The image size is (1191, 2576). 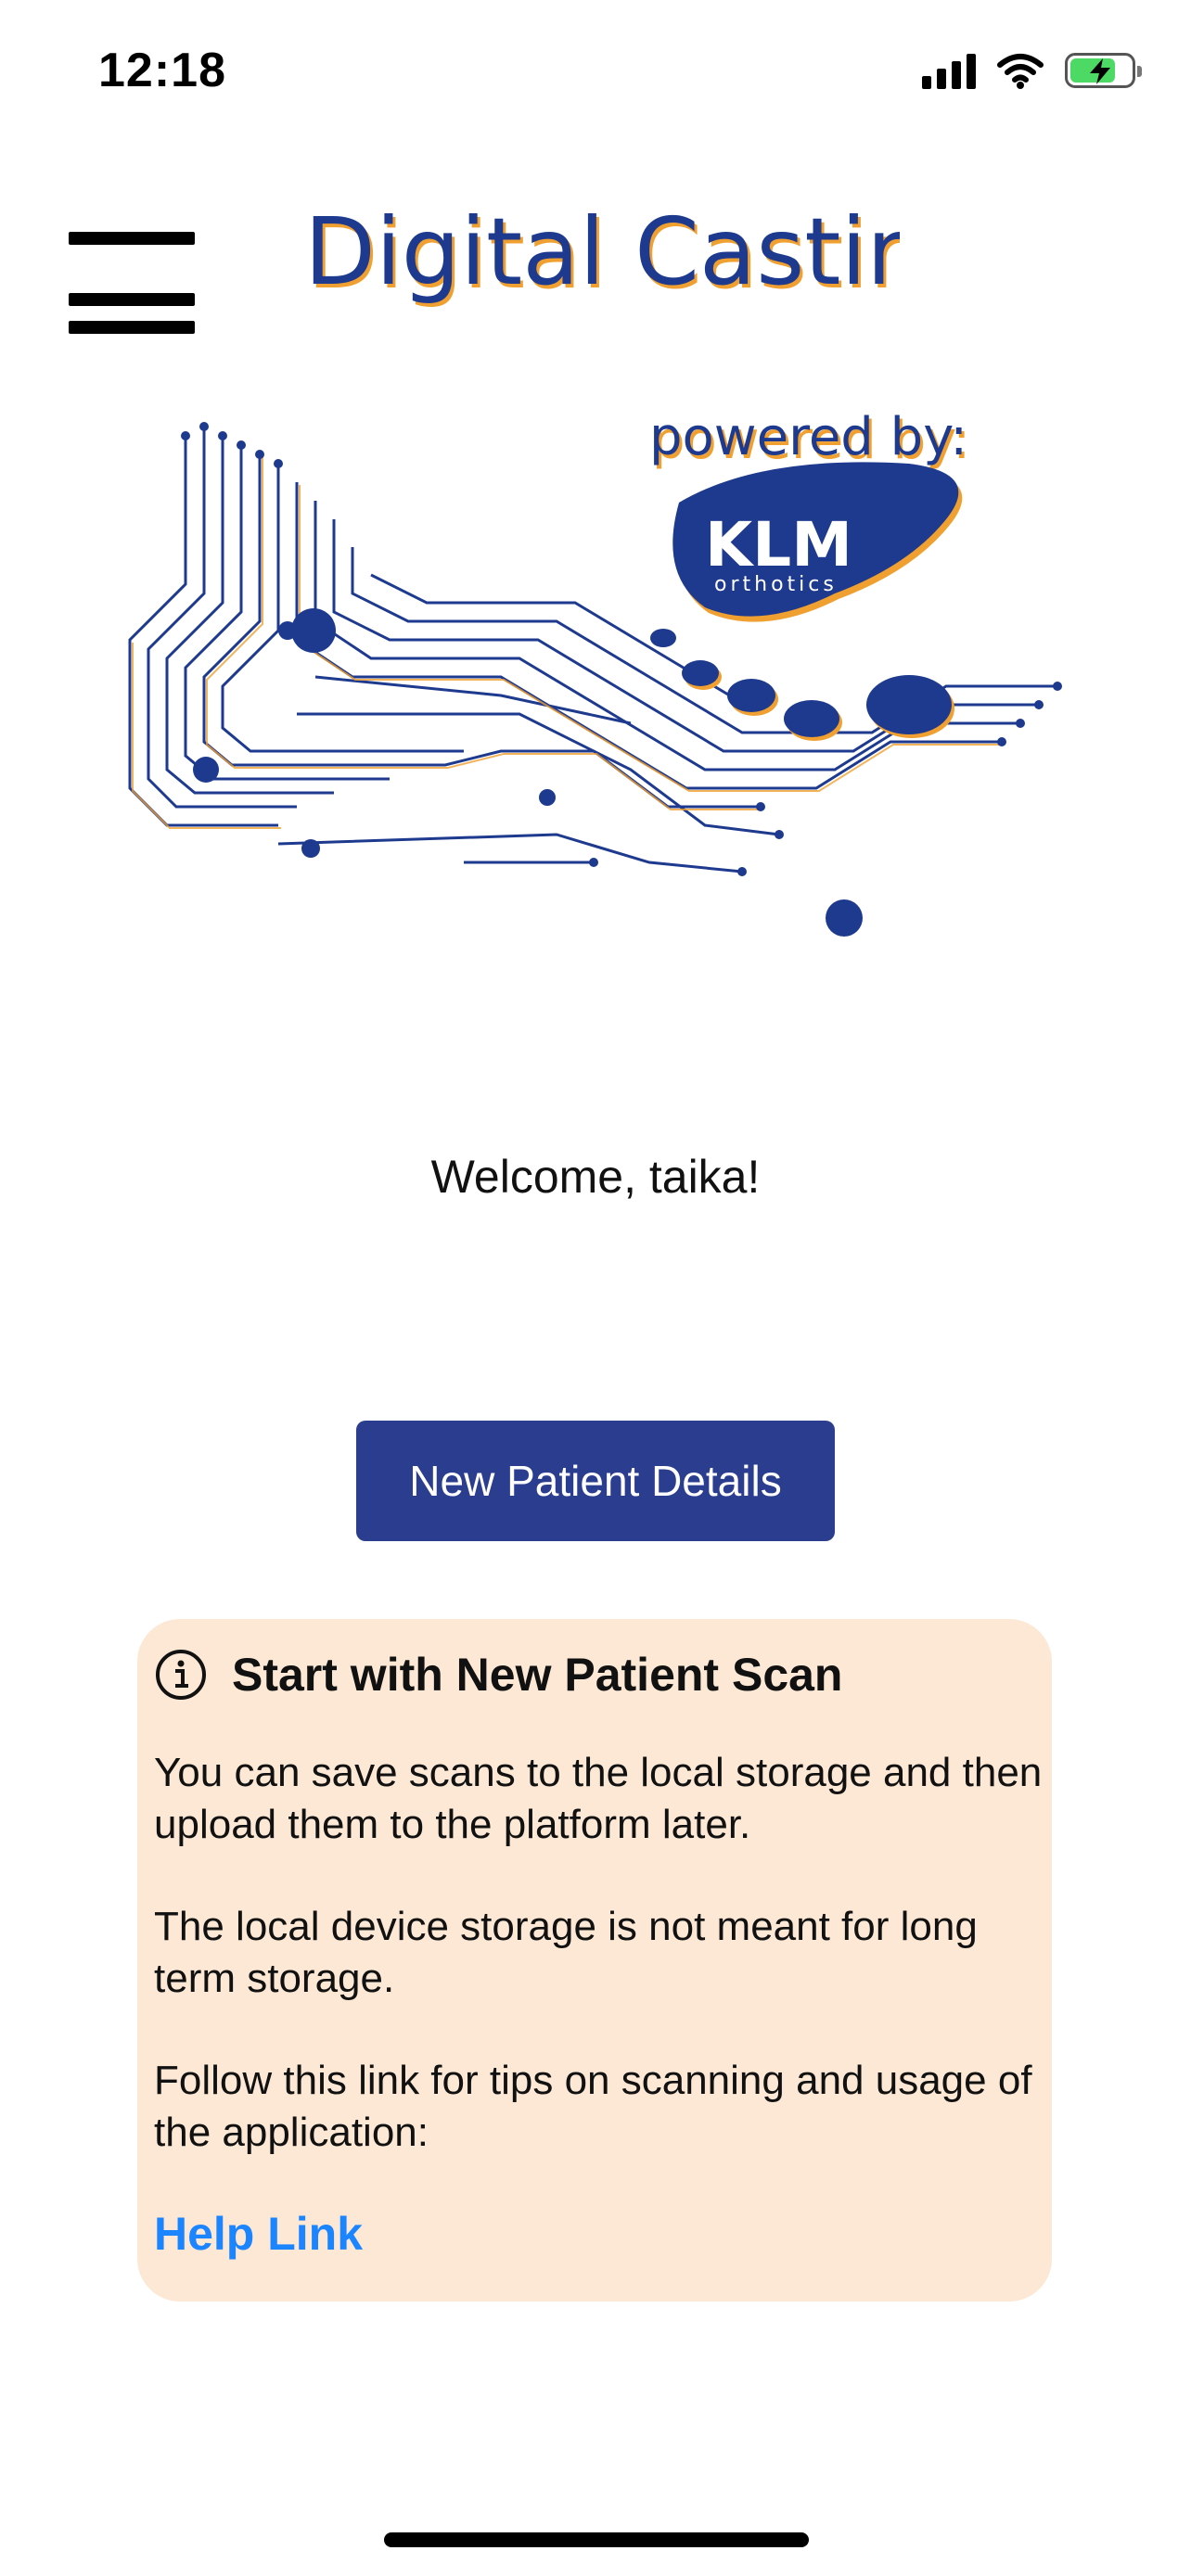 I want to click on menu-button, so click(x=132, y=269).